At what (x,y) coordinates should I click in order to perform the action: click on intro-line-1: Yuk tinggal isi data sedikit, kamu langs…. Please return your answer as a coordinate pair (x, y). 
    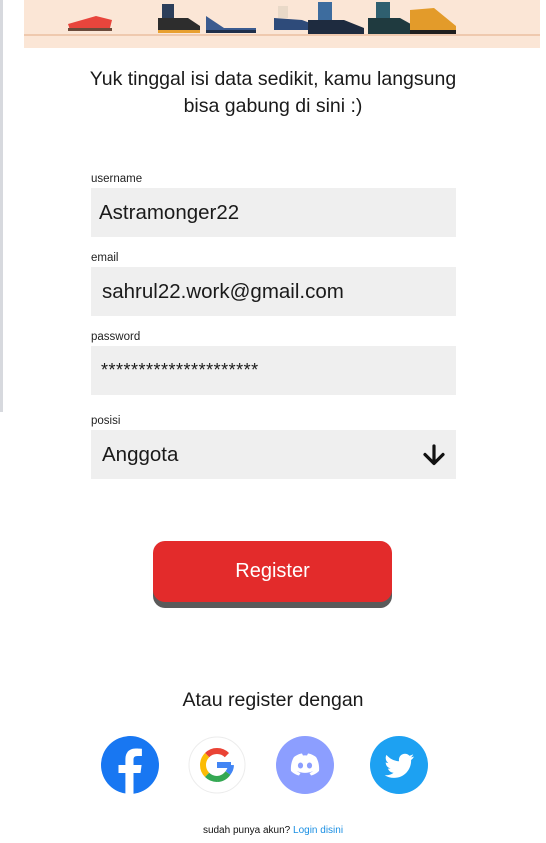
    Looking at the image, I should click on (273, 79).